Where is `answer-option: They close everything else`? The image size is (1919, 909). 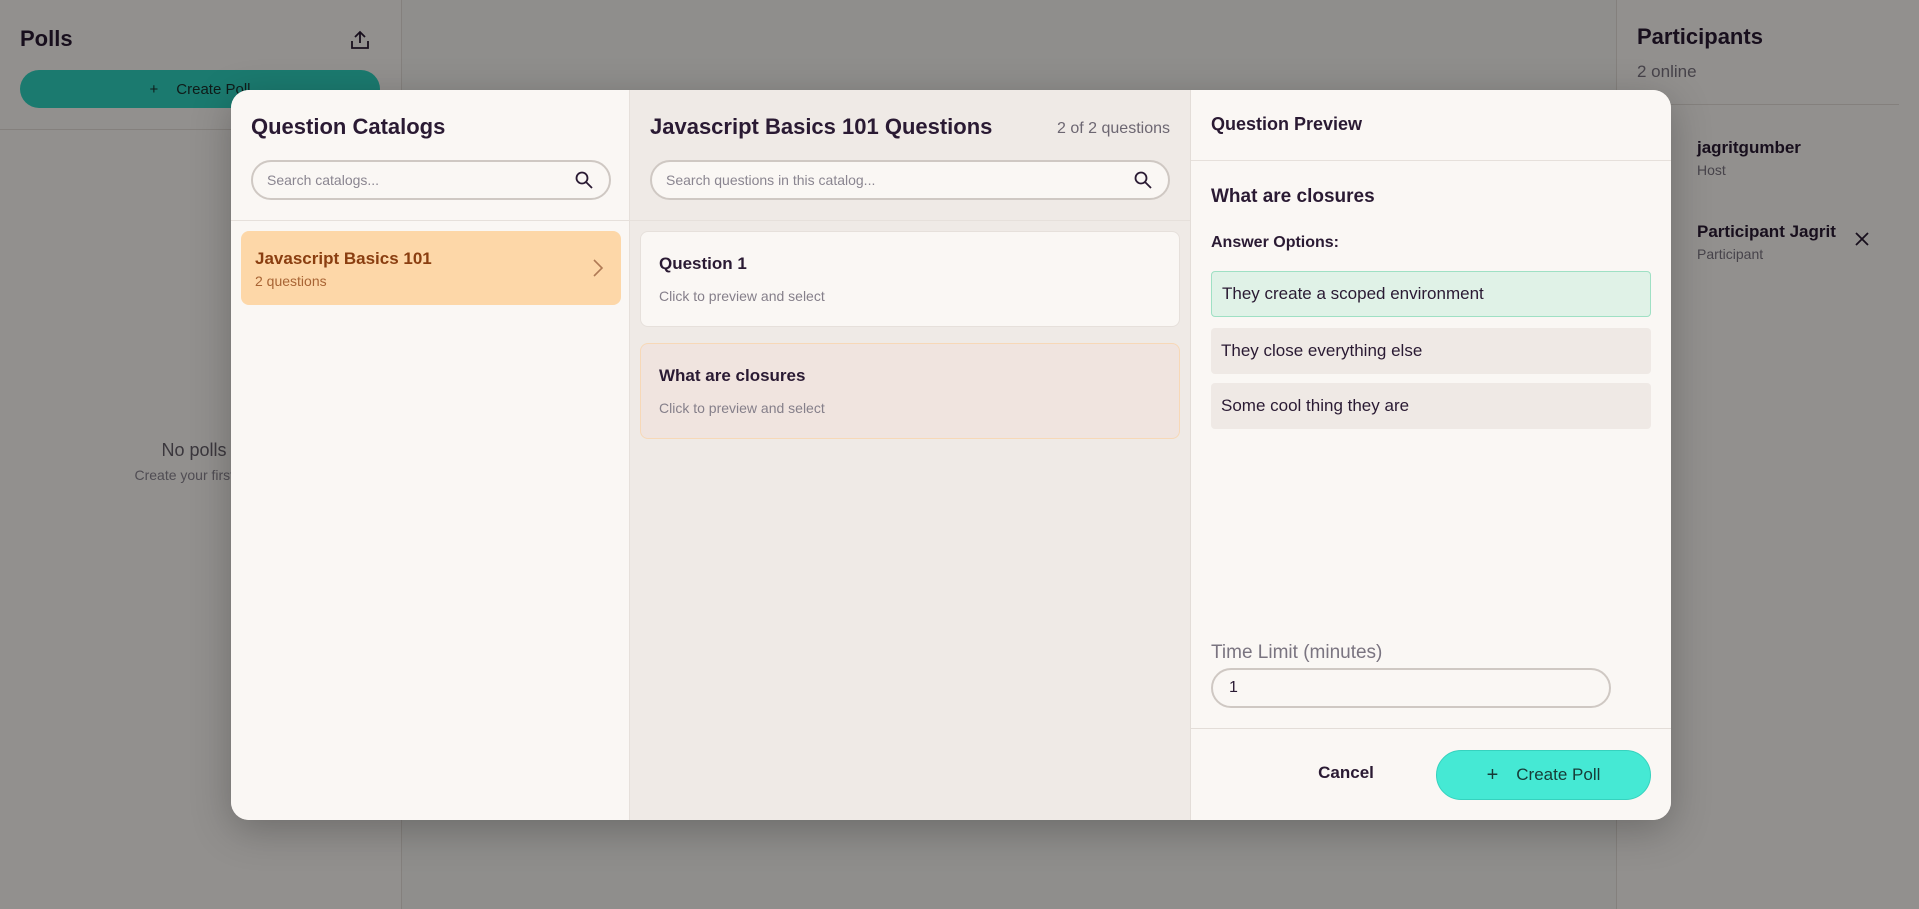 answer-option: They close everything else is located at coordinates (1431, 351).